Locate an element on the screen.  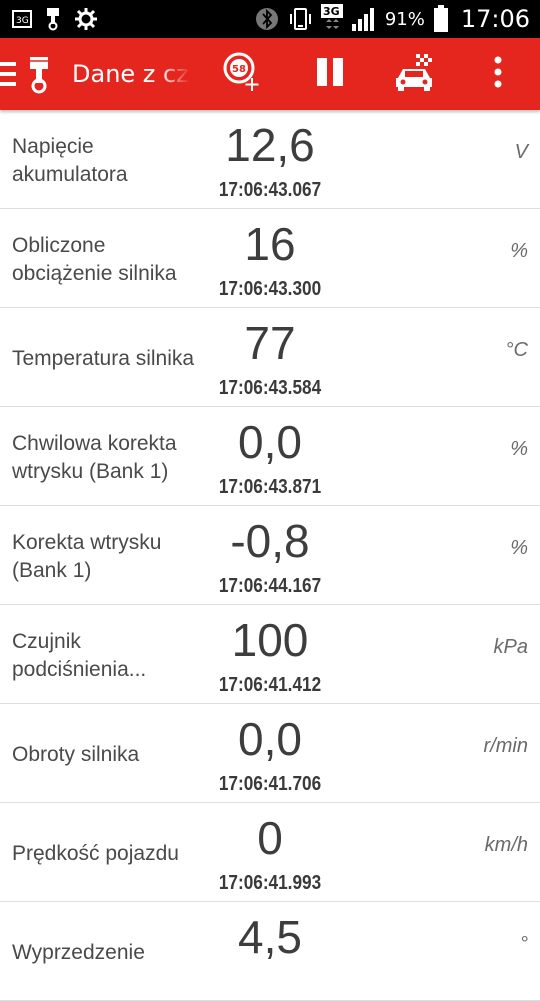
sensor-row: Obroty silnika 0,0 17:06:41.706 r/min is located at coordinates (270, 753).